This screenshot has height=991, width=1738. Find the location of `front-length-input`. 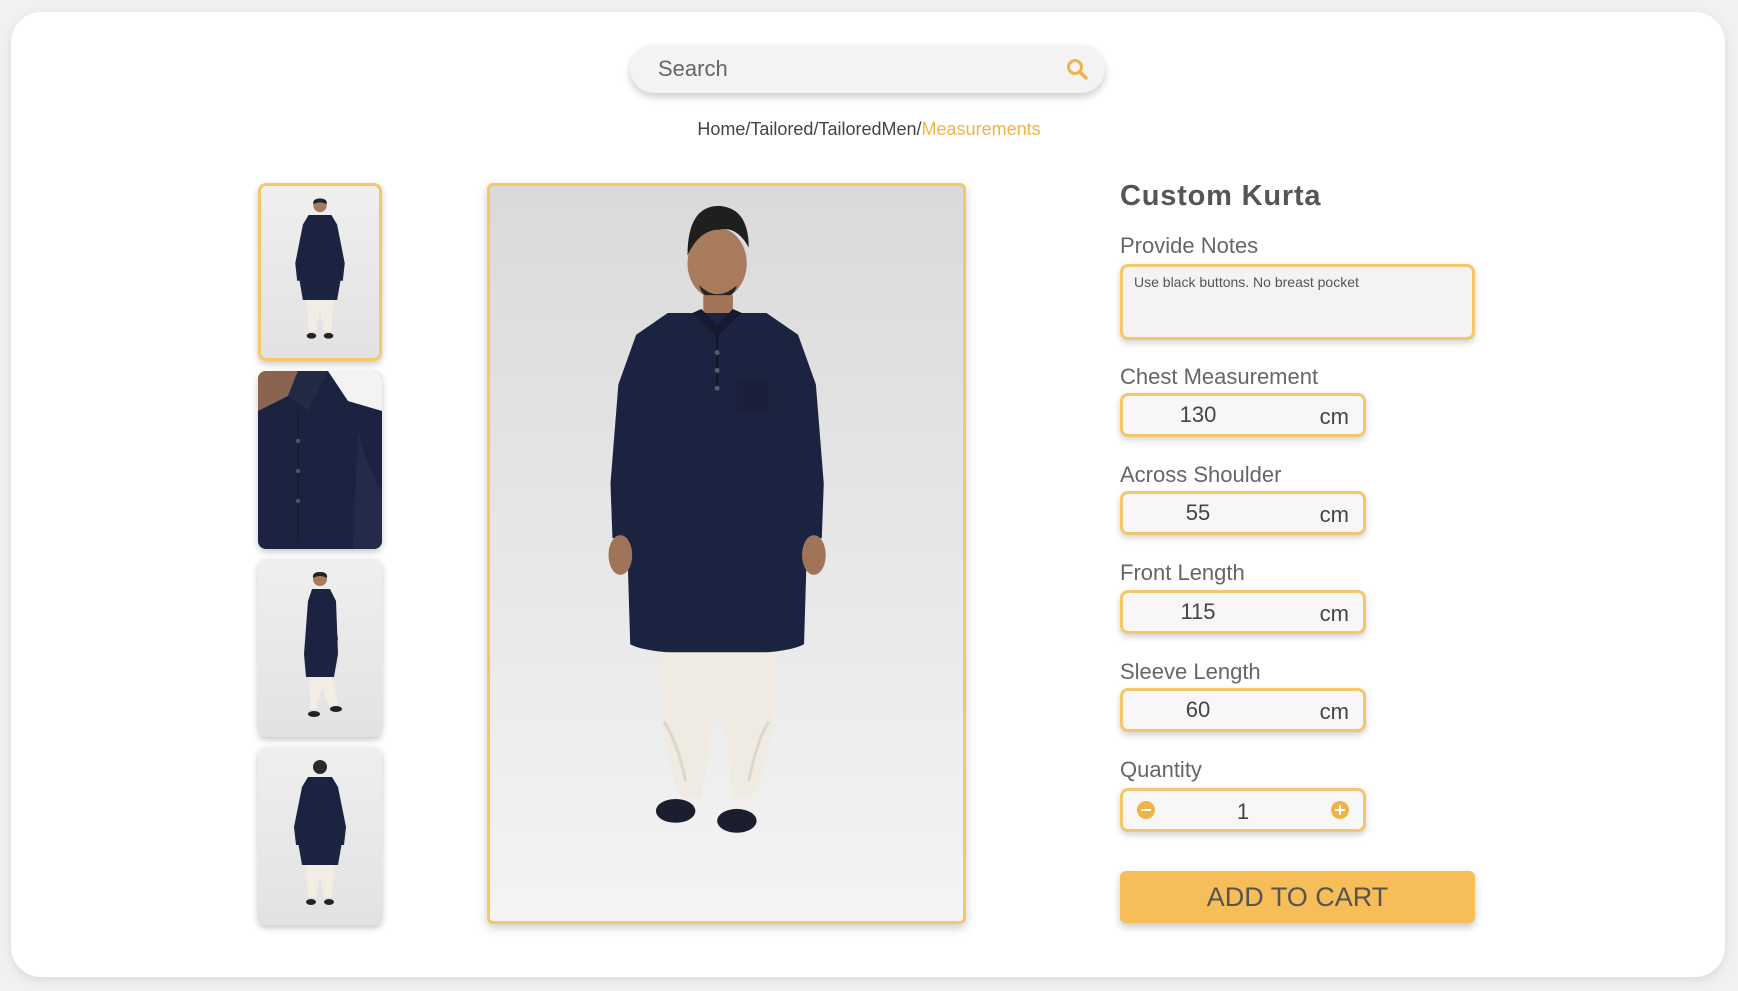

front-length-input is located at coordinates (1198, 612).